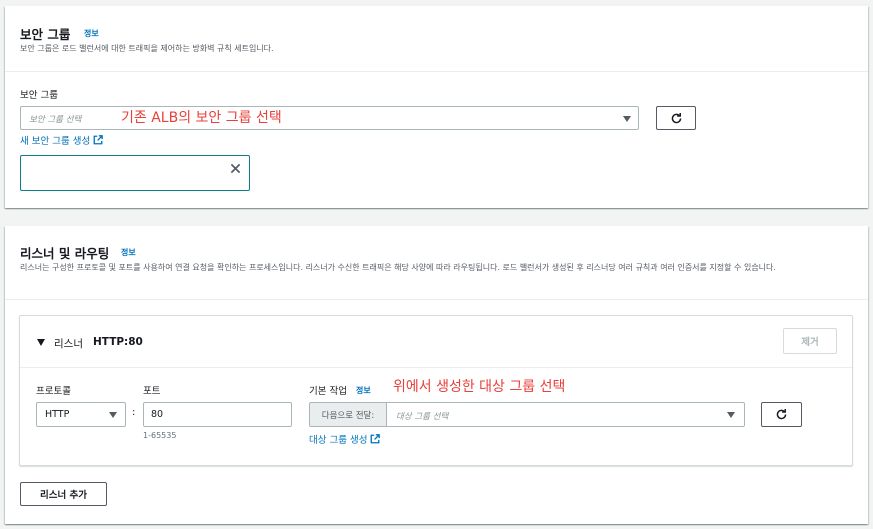  What do you see at coordinates (45, 34) in the screenshot?
I see `security-groups-title: 보안 그룹` at bounding box center [45, 34].